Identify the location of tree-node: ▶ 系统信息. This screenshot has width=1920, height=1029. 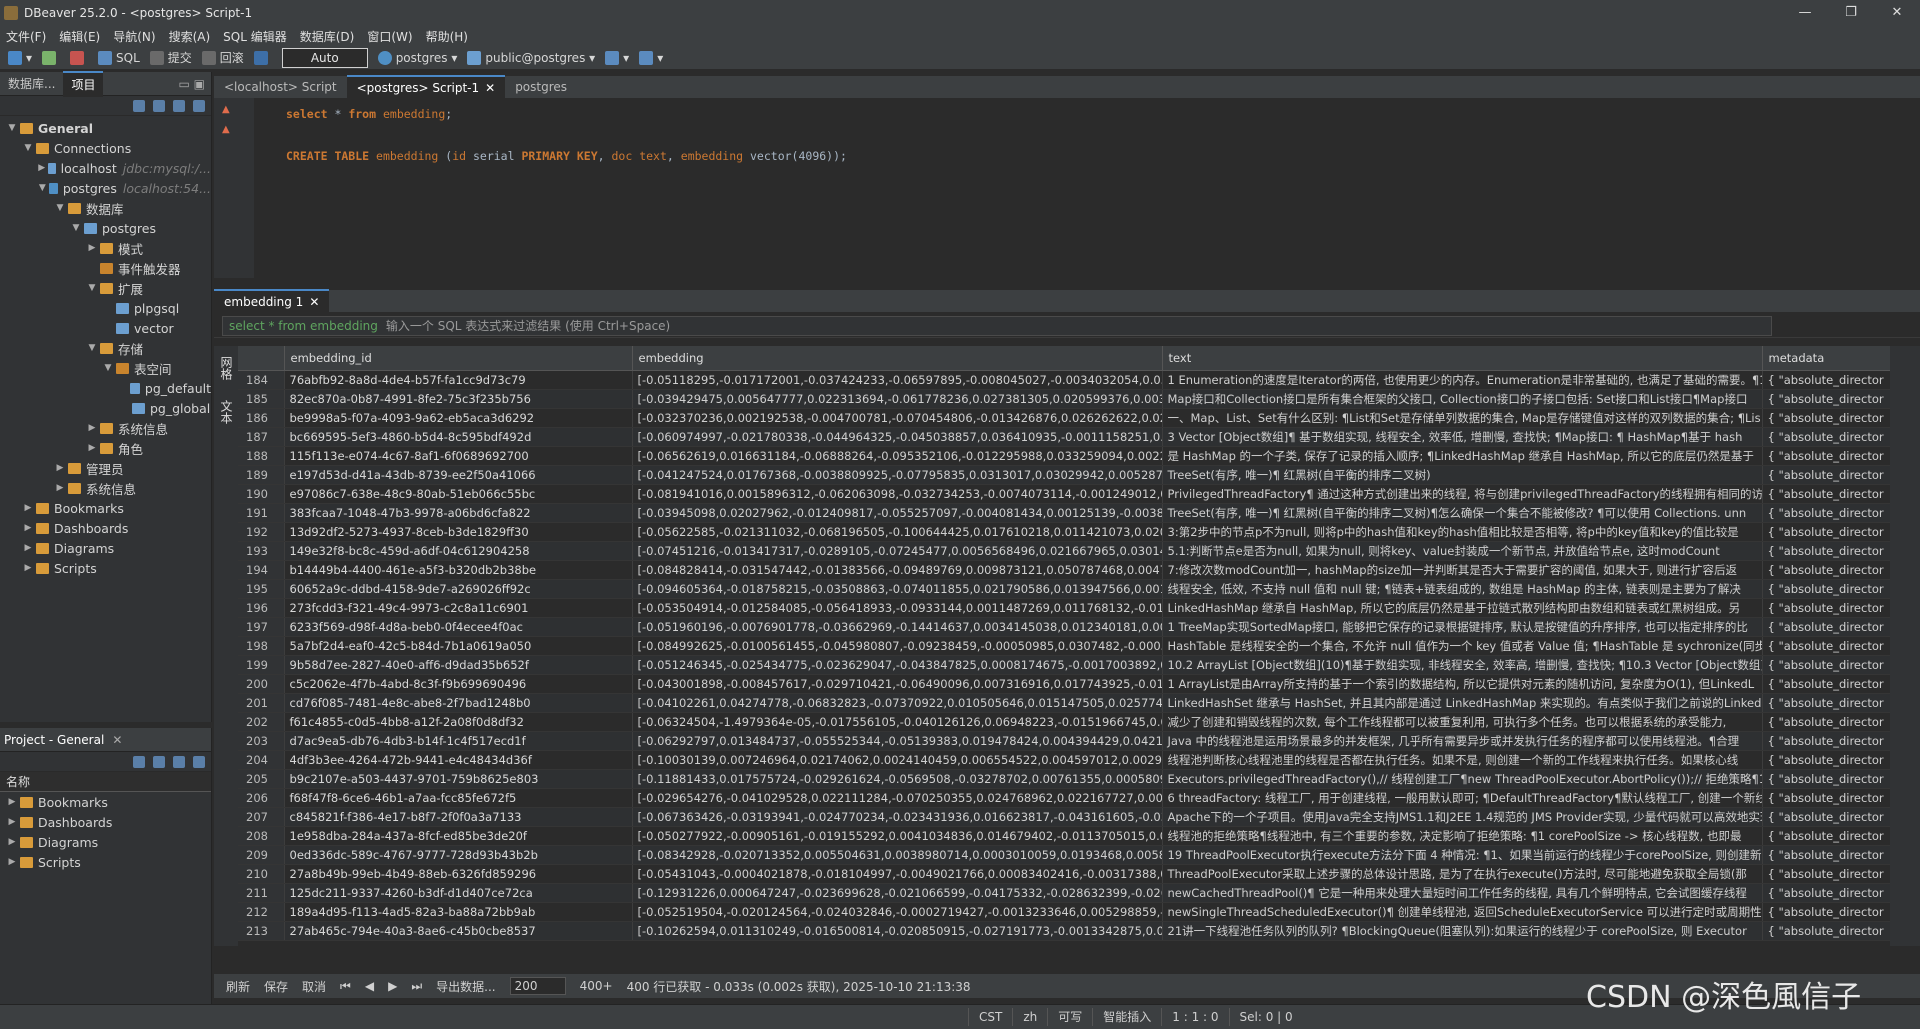
(105, 428).